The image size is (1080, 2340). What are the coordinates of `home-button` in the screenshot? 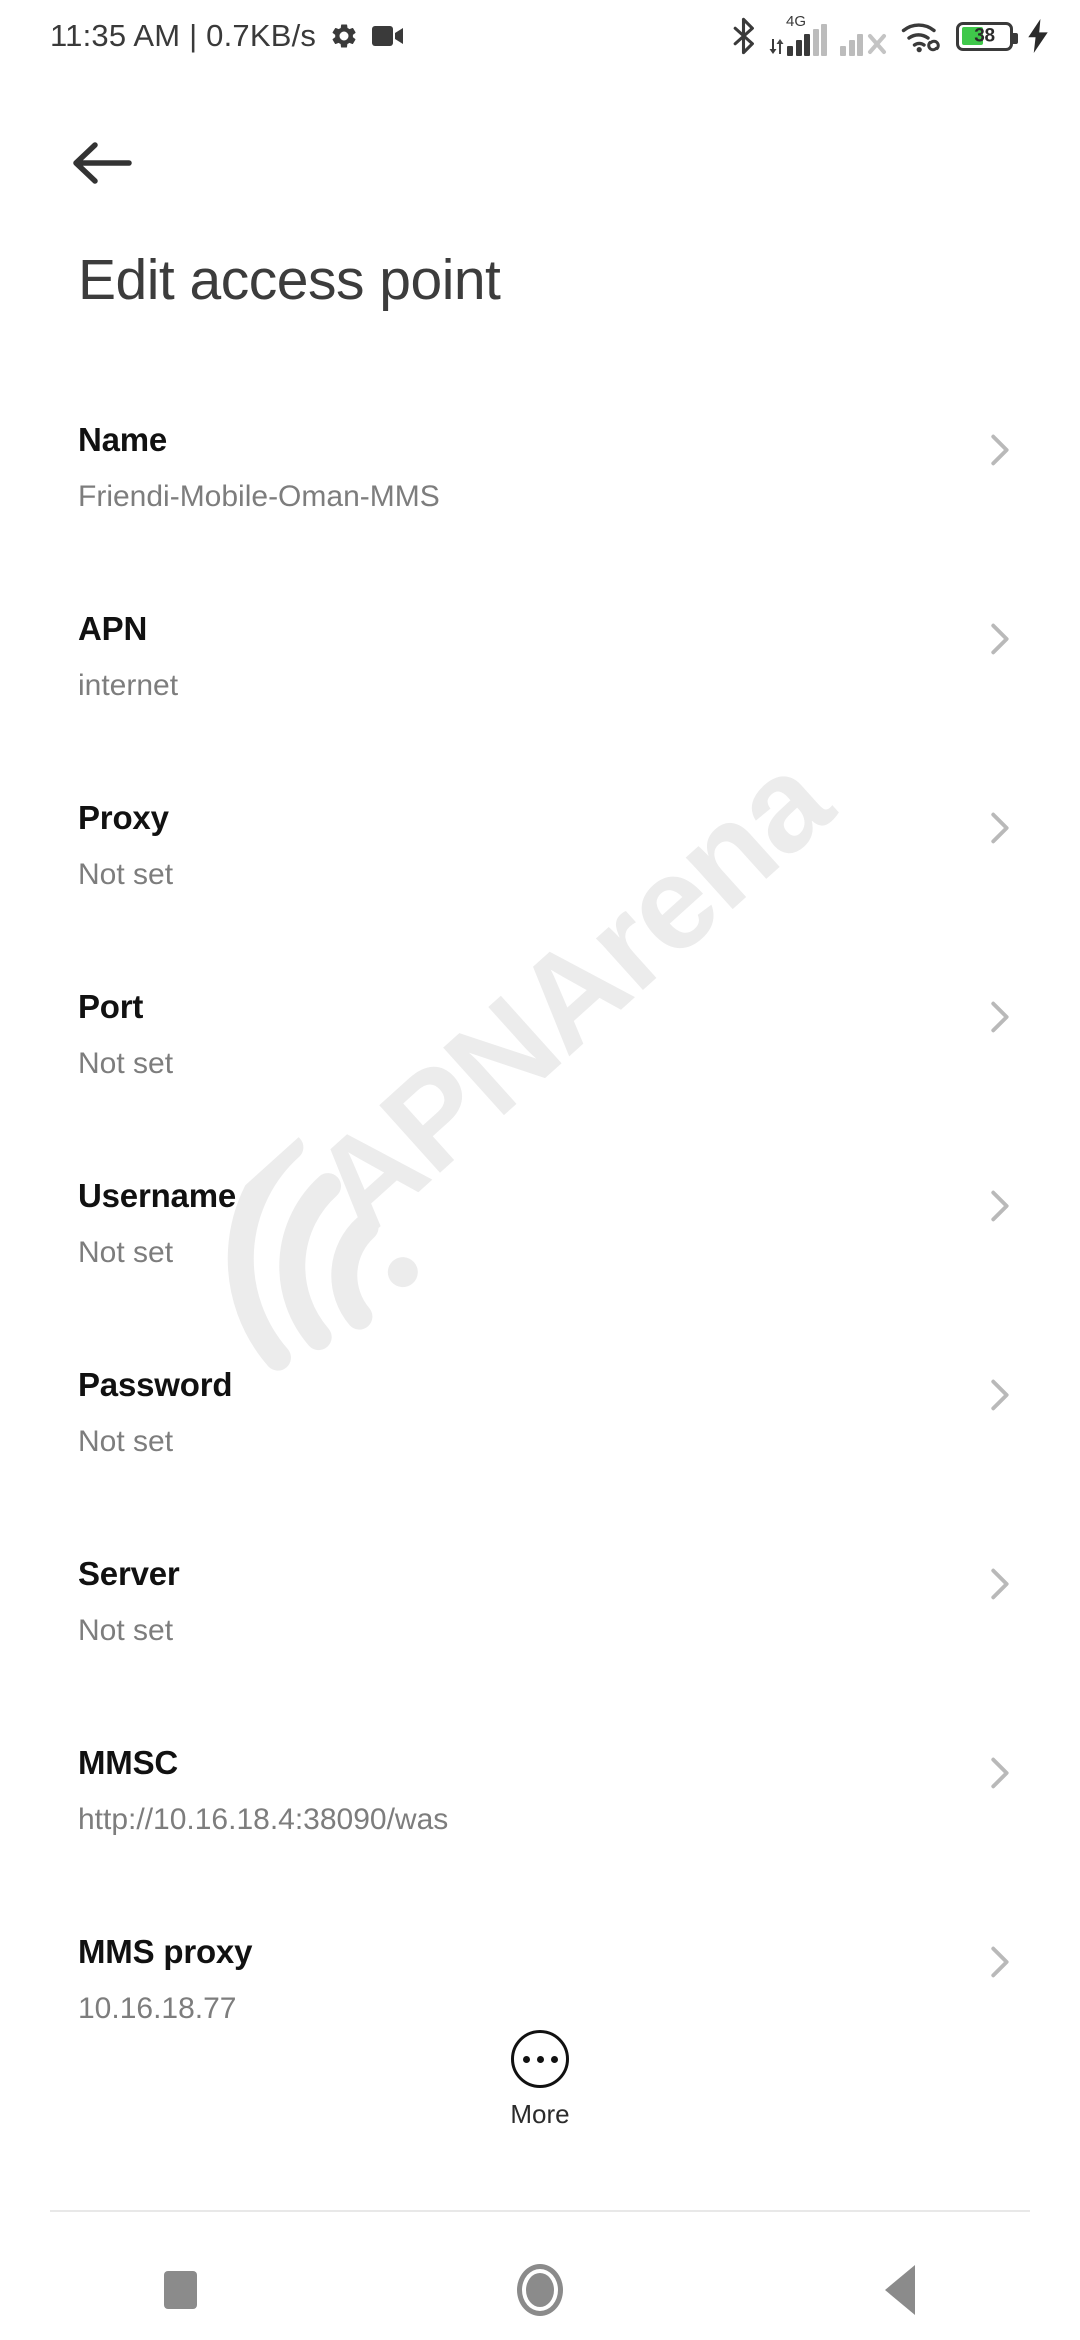 It's located at (540, 2290).